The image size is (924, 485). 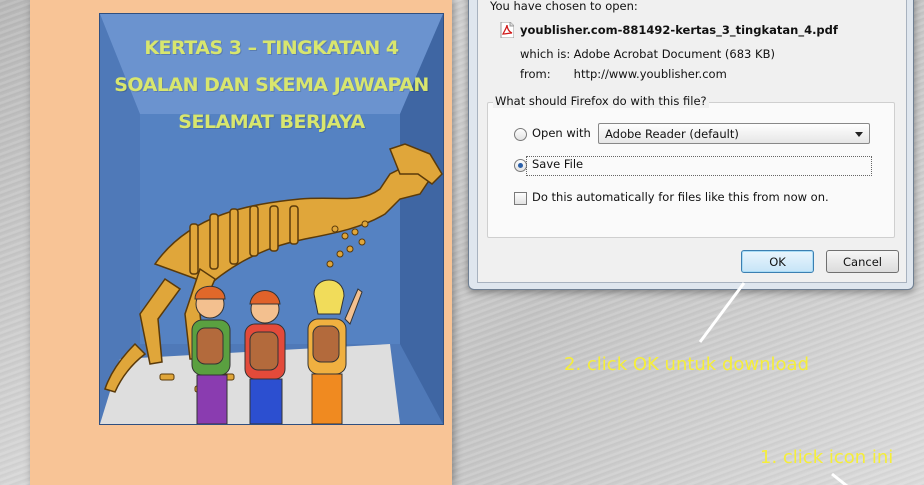 What do you see at coordinates (827, 457) in the screenshot?
I see `step-1-annotation: 1. click icon ini` at bounding box center [827, 457].